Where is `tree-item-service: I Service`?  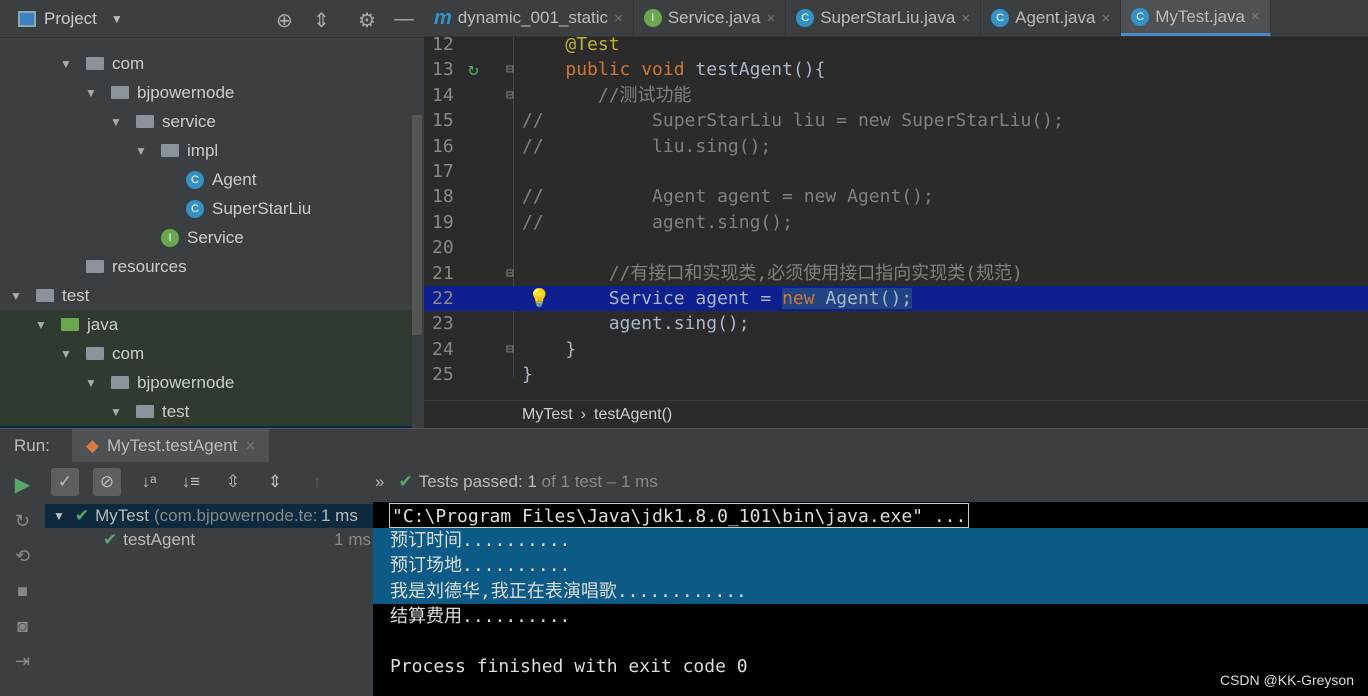
tree-item-service: I Service is located at coordinates (206, 237).